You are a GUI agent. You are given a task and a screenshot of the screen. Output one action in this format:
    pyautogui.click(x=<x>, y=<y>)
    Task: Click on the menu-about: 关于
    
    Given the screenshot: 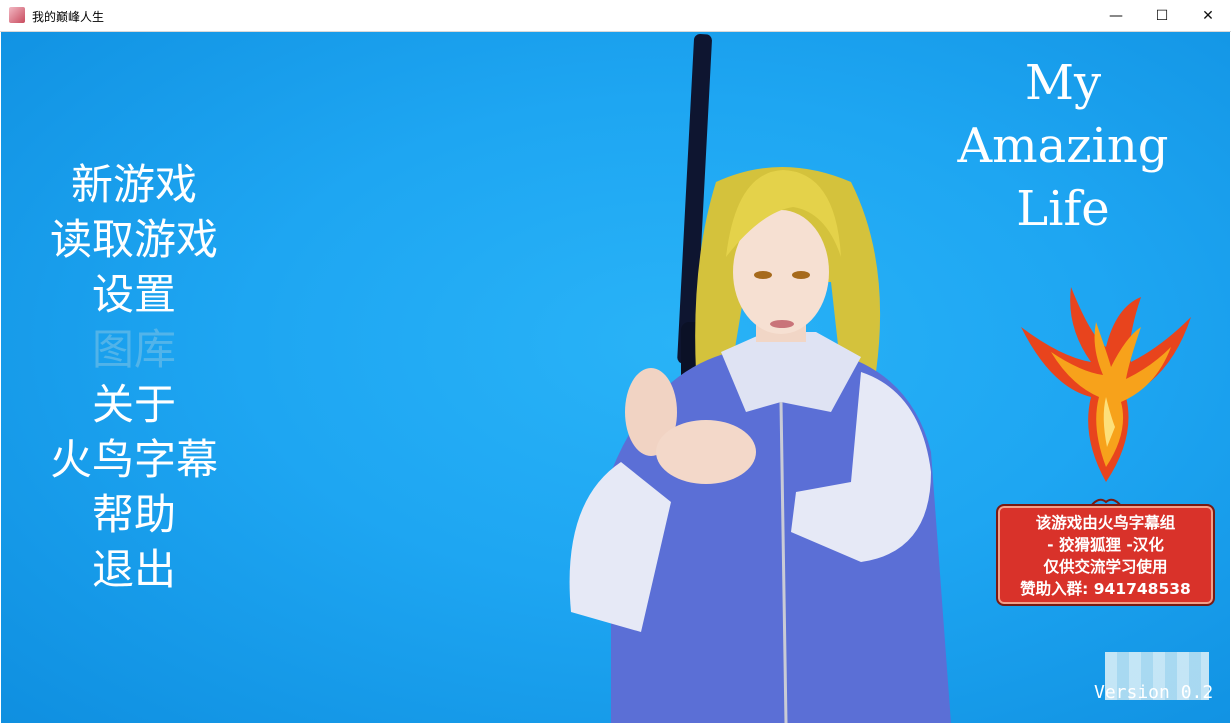 What is the action you would take?
    pyautogui.click(x=134, y=404)
    